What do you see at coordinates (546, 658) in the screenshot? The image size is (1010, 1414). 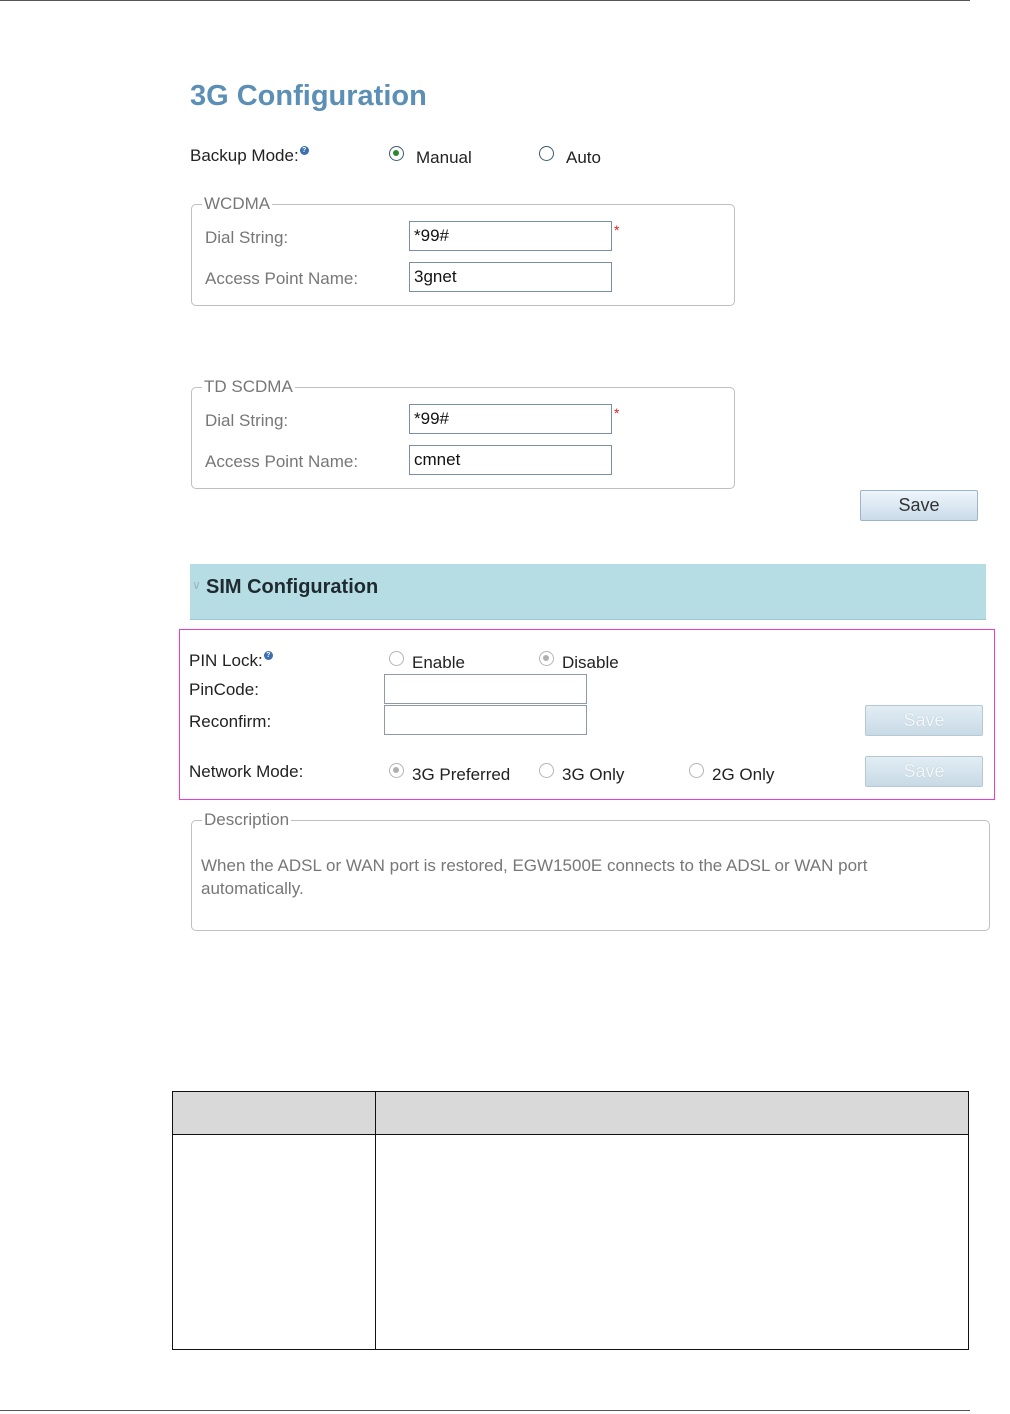 I see `pin-lock-disable-radio` at bounding box center [546, 658].